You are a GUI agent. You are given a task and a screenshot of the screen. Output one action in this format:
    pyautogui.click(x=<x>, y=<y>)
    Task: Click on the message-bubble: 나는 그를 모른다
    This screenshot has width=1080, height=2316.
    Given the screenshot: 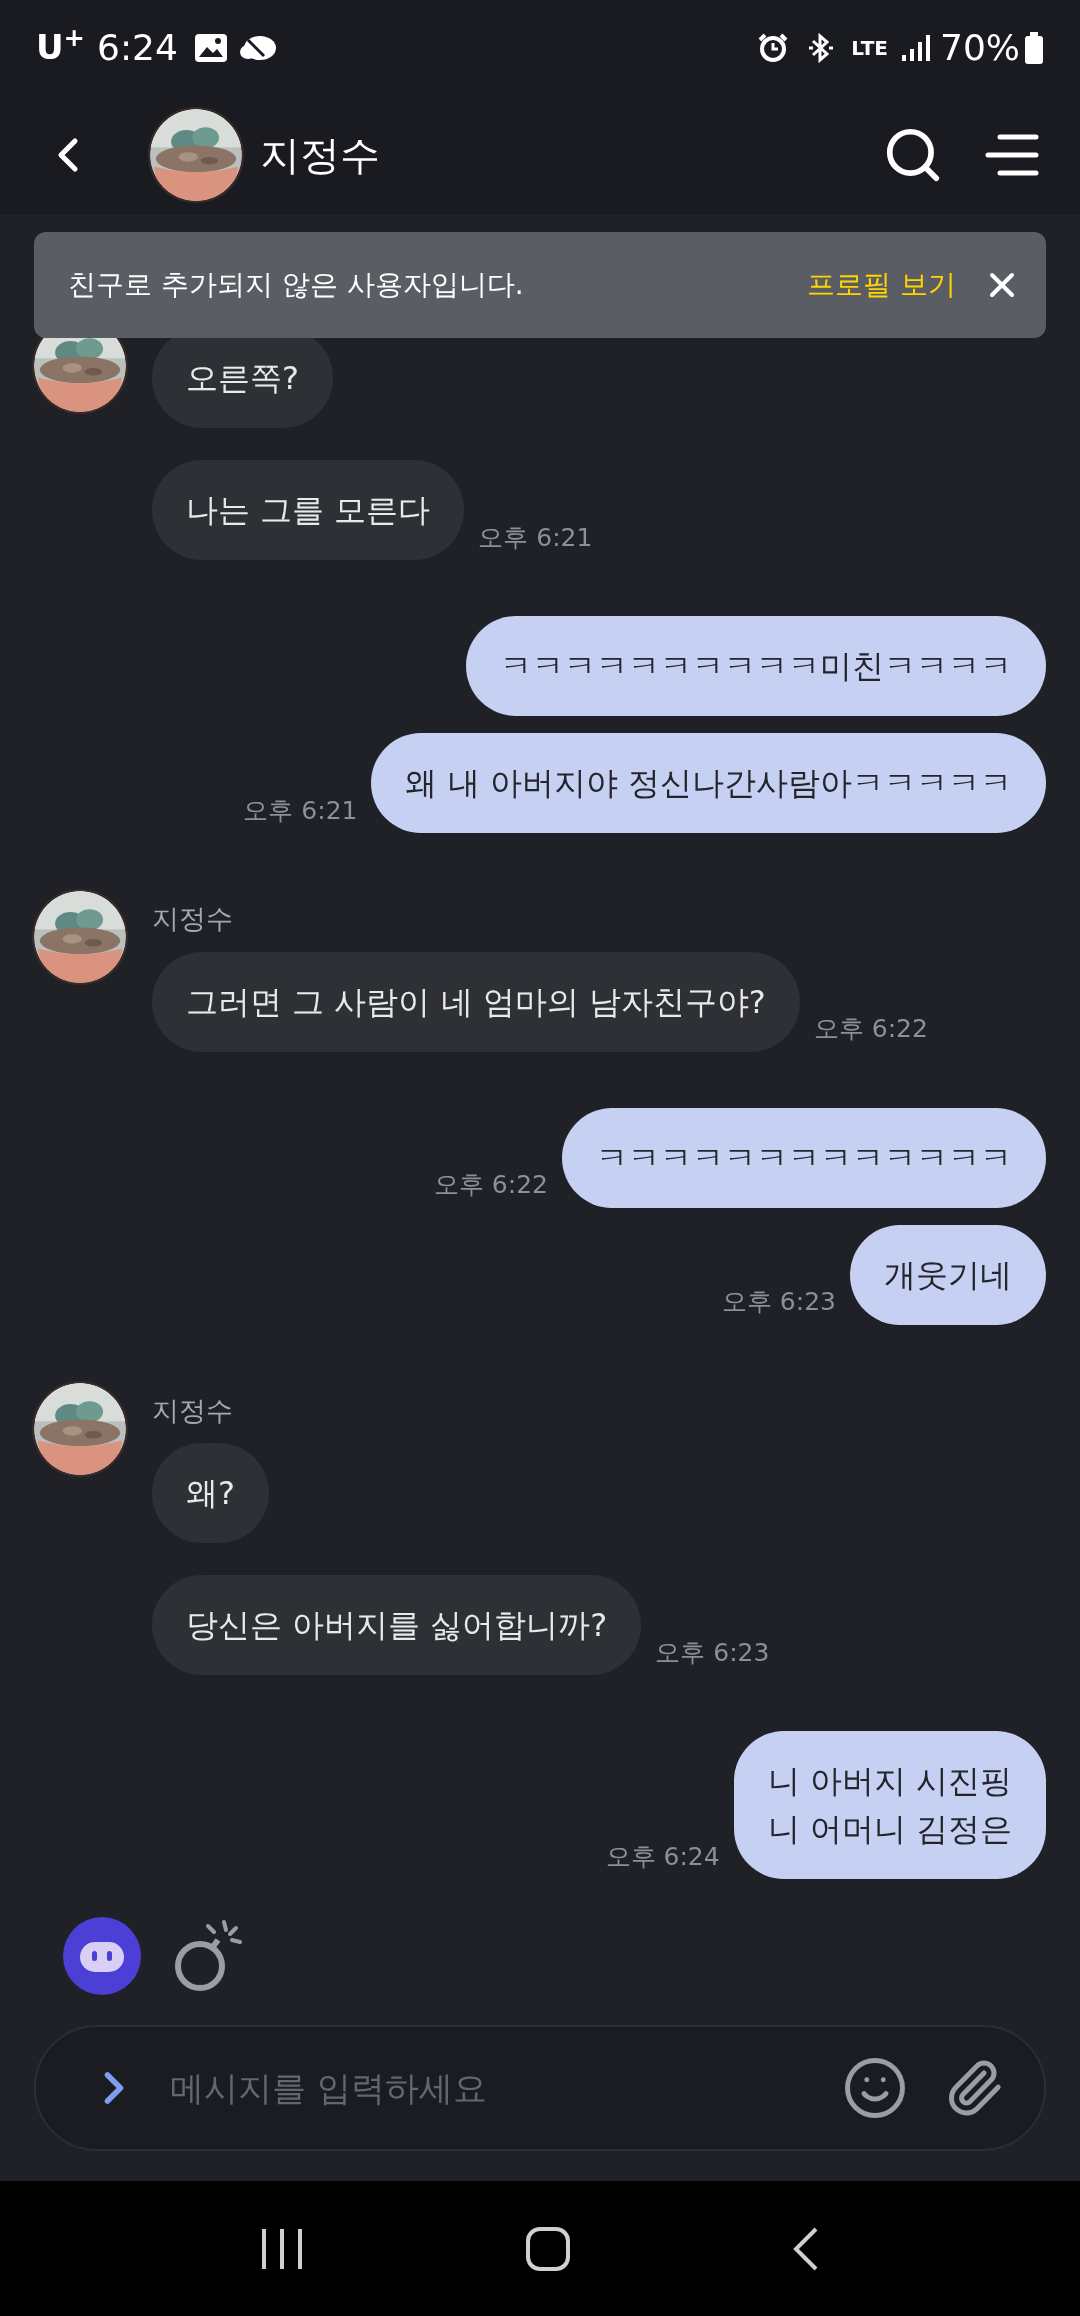 What is the action you would take?
    pyautogui.click(x=308, y=510)
    